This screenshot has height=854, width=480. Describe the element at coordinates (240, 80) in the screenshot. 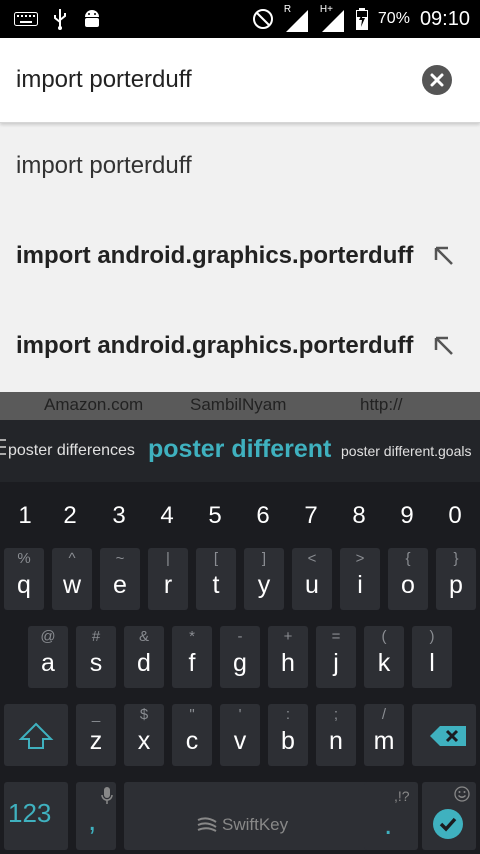

I see `search-bar: import porterduff` at that location.